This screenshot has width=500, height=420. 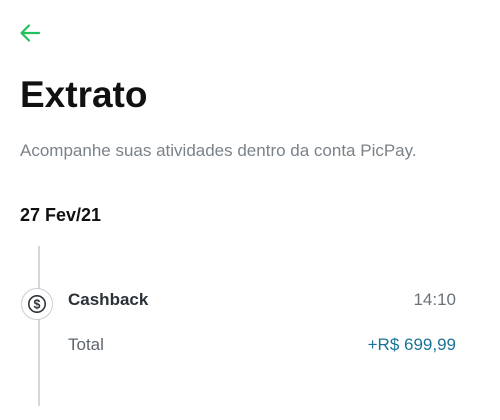 What do you see at coordinates (411, 344) in the screenshot?
I see `transaction-amount: +R$ 699,99` at bounding box center [411, 344].